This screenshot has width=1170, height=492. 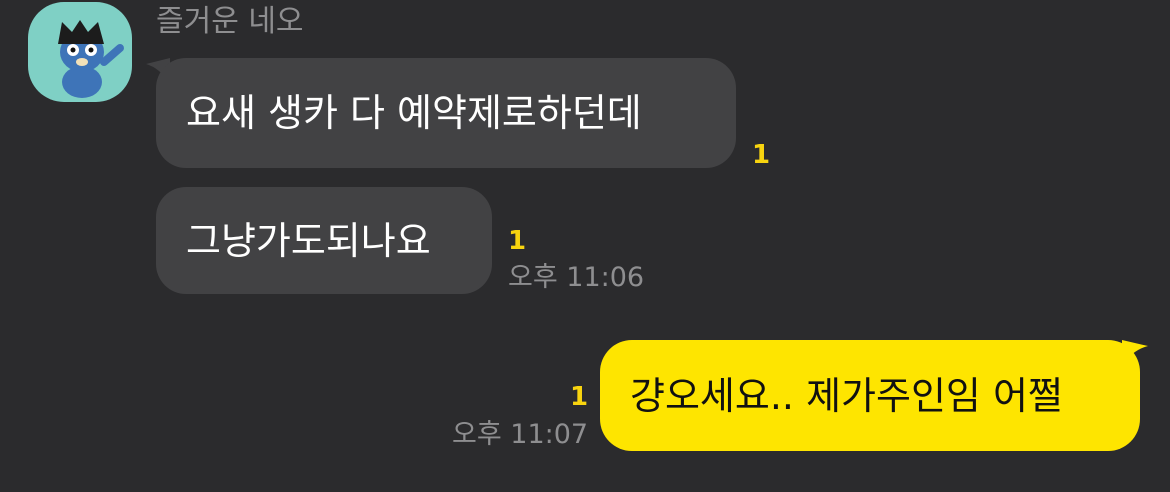 What do you see at coordinates (230, 21) in the screenshot?
I see `sender-name: 즐거운 네오` at bounding box center [230, 21].